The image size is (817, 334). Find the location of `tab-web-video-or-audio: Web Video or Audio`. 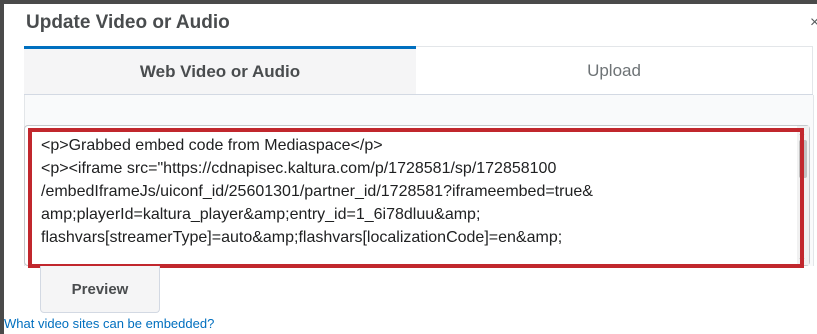

tab-web-video-or-audio: Web Video or Audio is located at coordinates (220, 70).